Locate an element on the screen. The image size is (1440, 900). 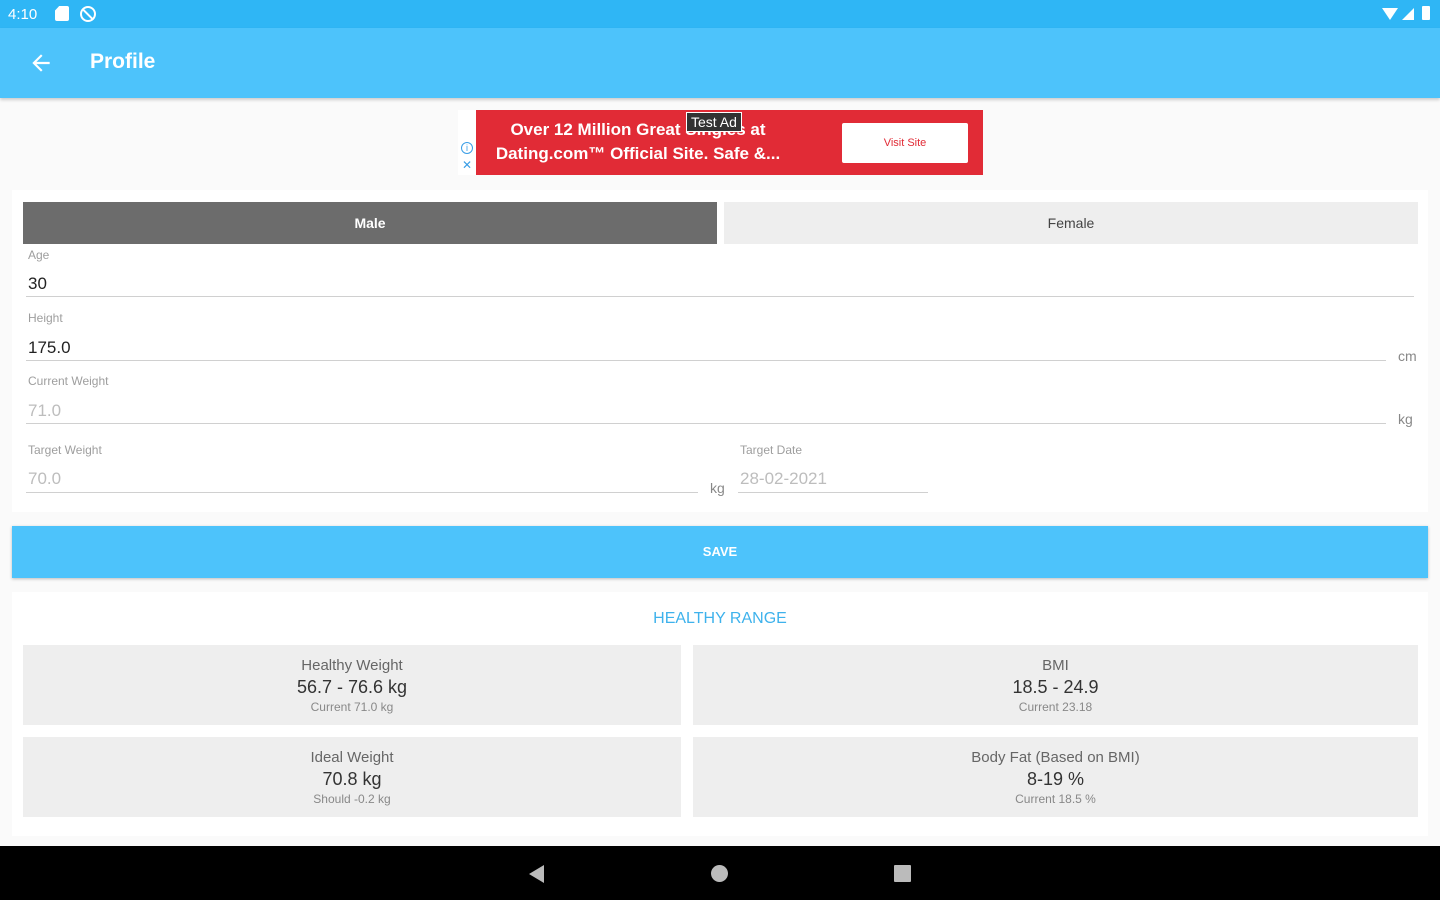
tile-subtext: Current 18.5 % is located at coordinates (1055, 799).